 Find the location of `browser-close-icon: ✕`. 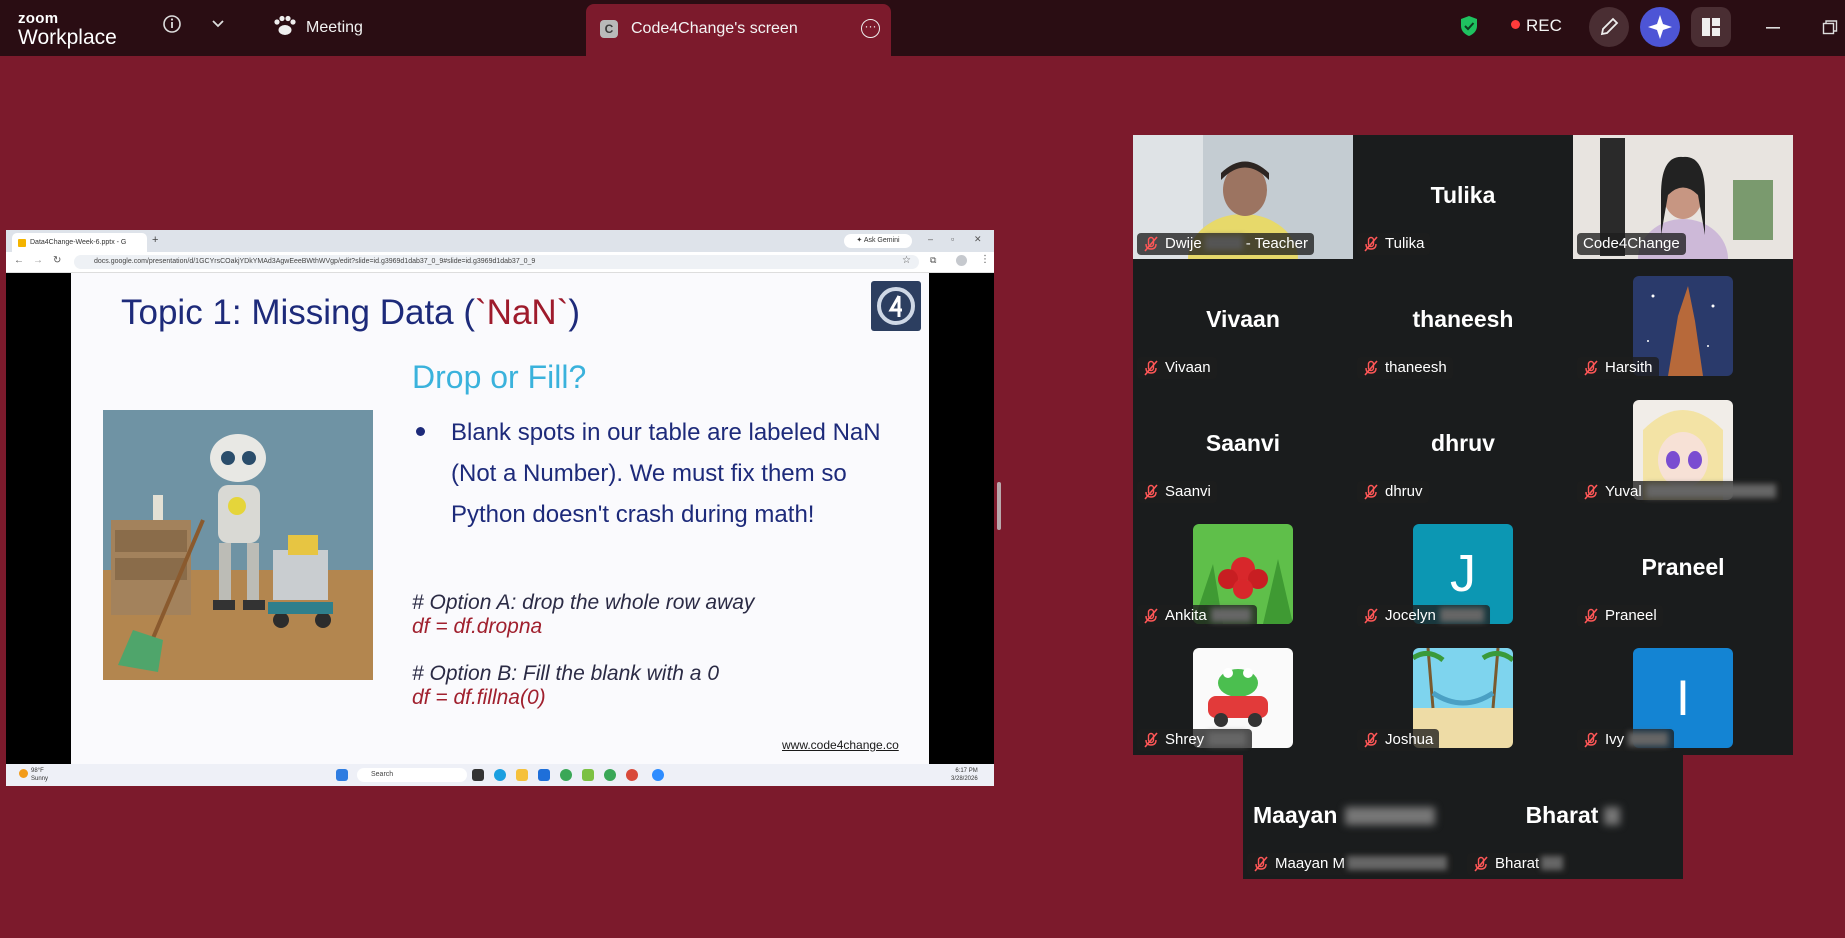

browser-close-icon: ✕ is located at coordinates (978, 239).